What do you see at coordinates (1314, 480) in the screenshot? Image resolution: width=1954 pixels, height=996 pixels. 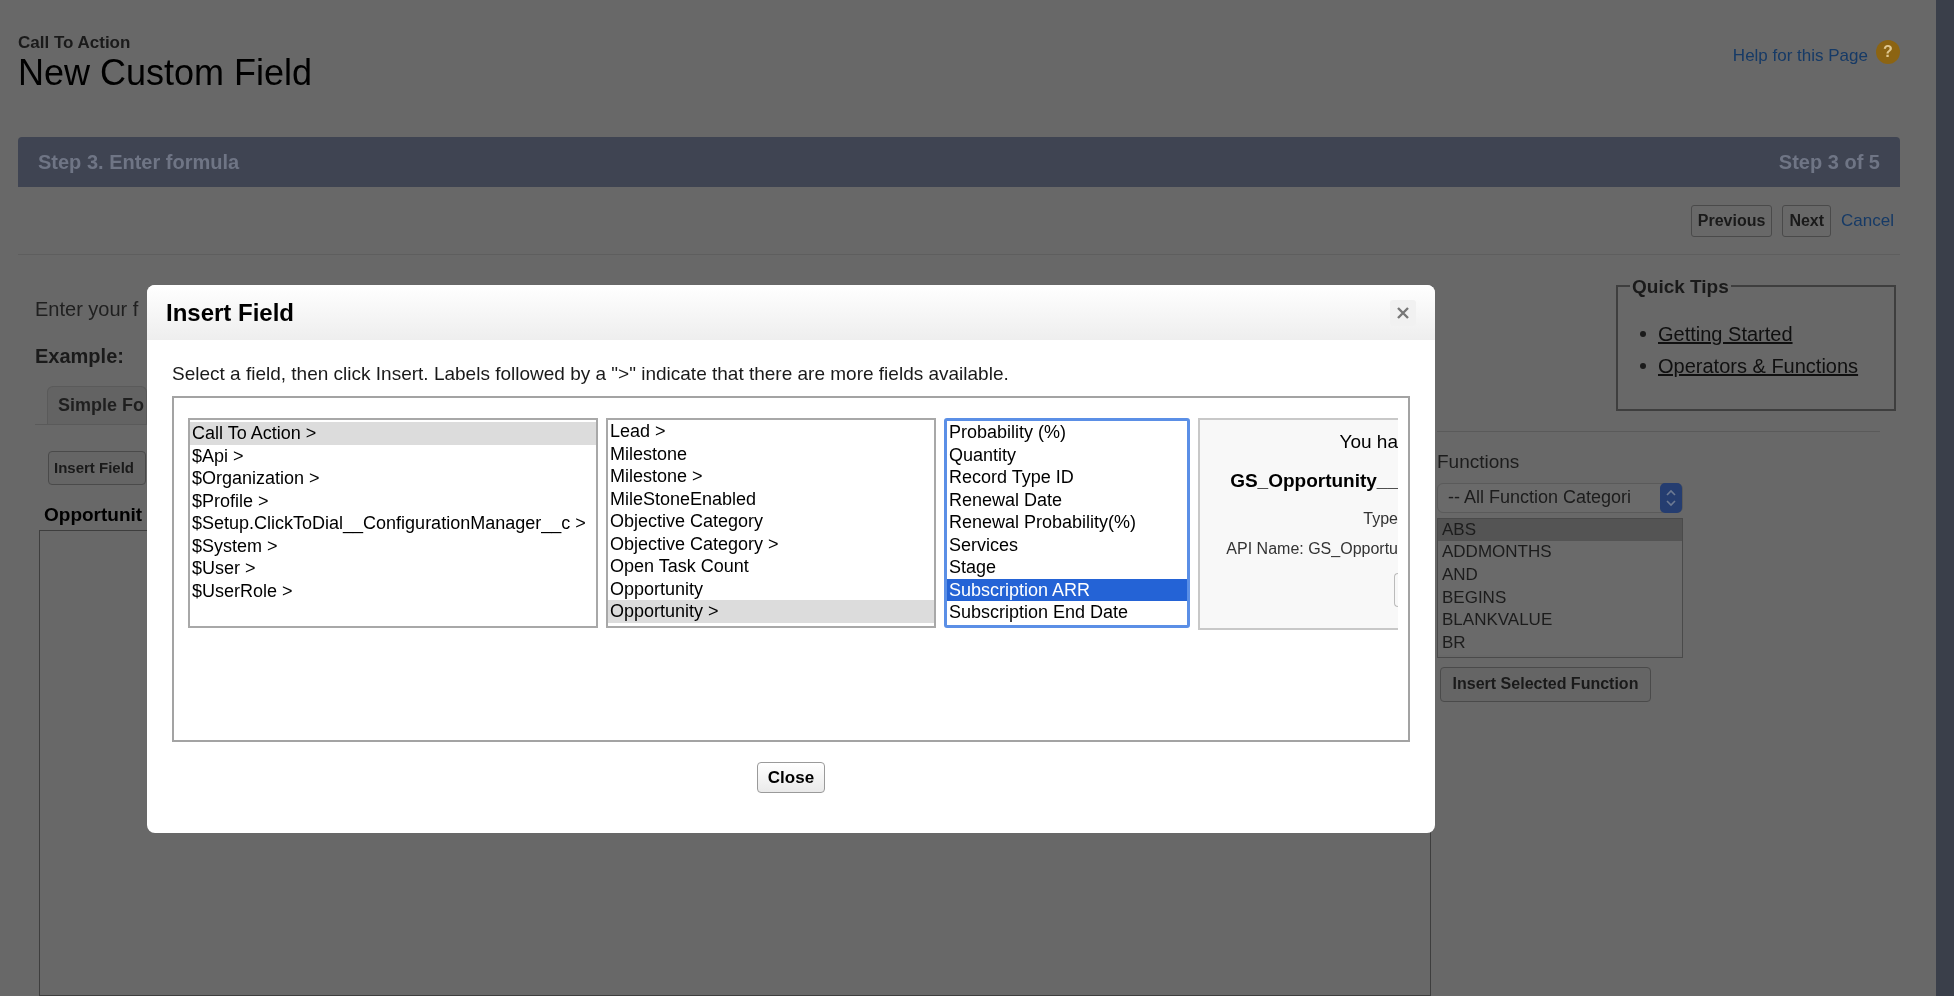 I see `preview-field-name: GS_Opportunity__` at bounding box center [1314, 480].